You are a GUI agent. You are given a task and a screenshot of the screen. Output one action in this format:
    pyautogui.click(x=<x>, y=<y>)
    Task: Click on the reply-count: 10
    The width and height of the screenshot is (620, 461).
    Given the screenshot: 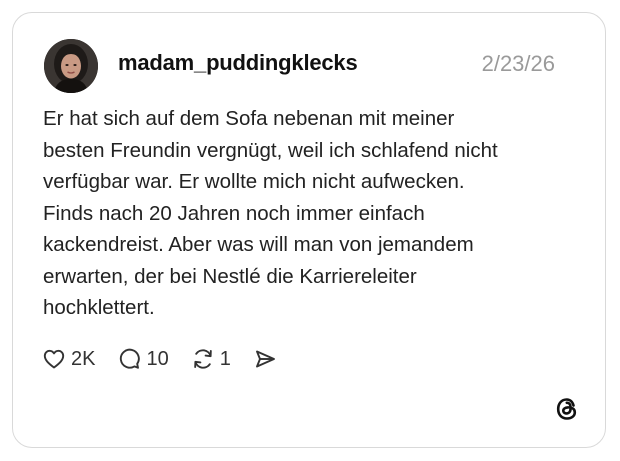 What is the action you would take?
    pyautogui.click(x=157, y=358)
    